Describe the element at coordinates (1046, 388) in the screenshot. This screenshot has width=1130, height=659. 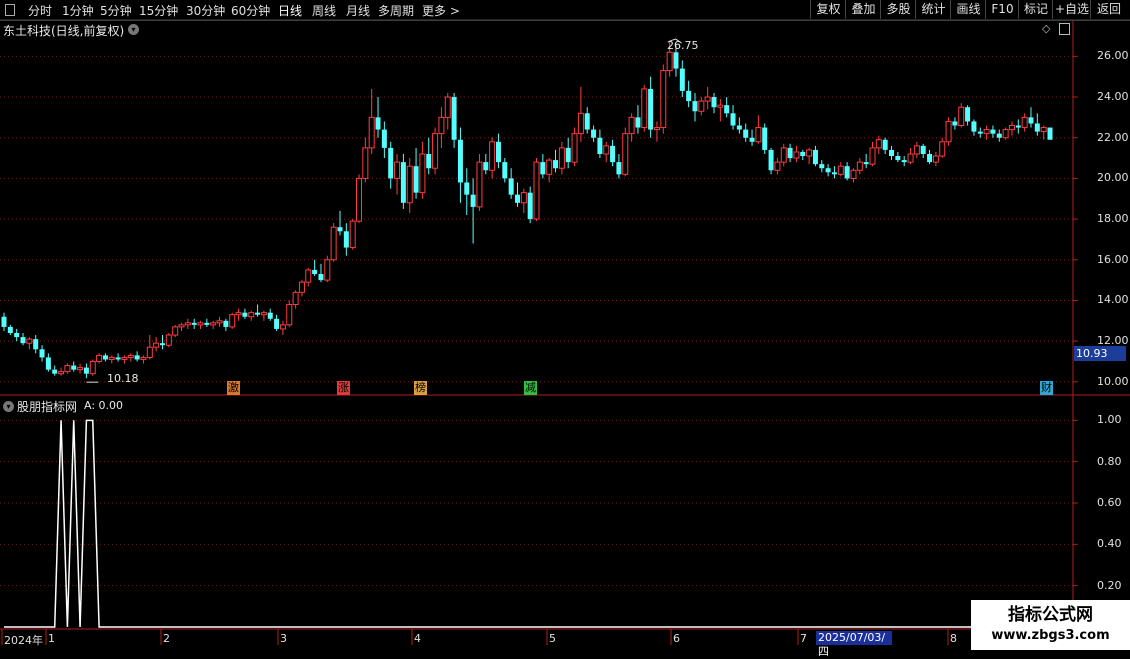
I see `signal-marker-4: 财` at that location.